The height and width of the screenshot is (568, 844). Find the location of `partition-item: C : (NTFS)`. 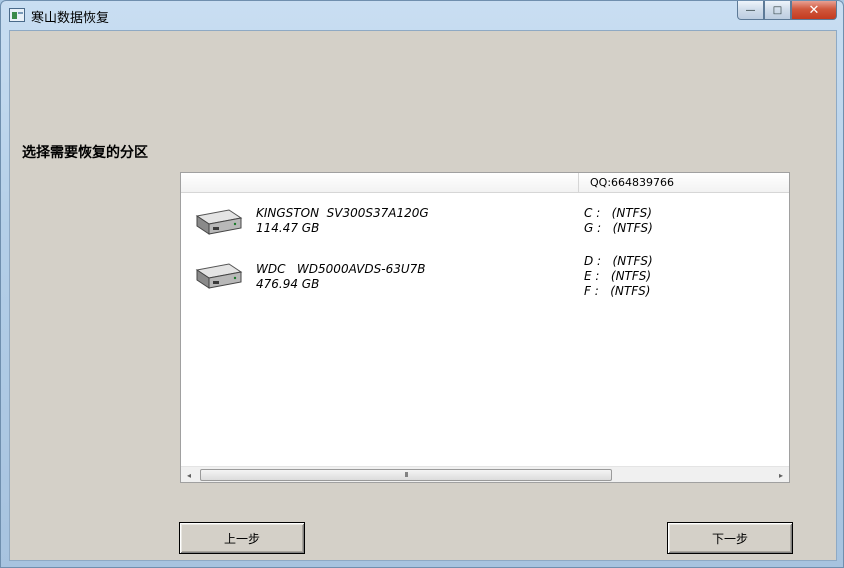

partition-item: C : (NTFS) is located at coordinates (618, 213).